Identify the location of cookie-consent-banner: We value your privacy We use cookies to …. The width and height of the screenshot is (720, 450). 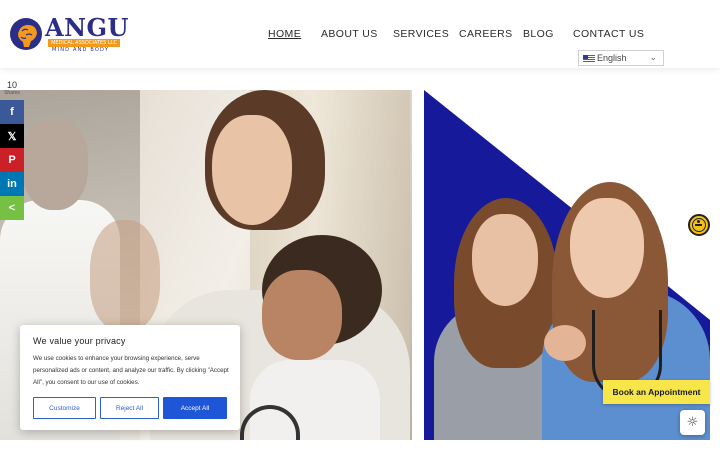
(130, 377).